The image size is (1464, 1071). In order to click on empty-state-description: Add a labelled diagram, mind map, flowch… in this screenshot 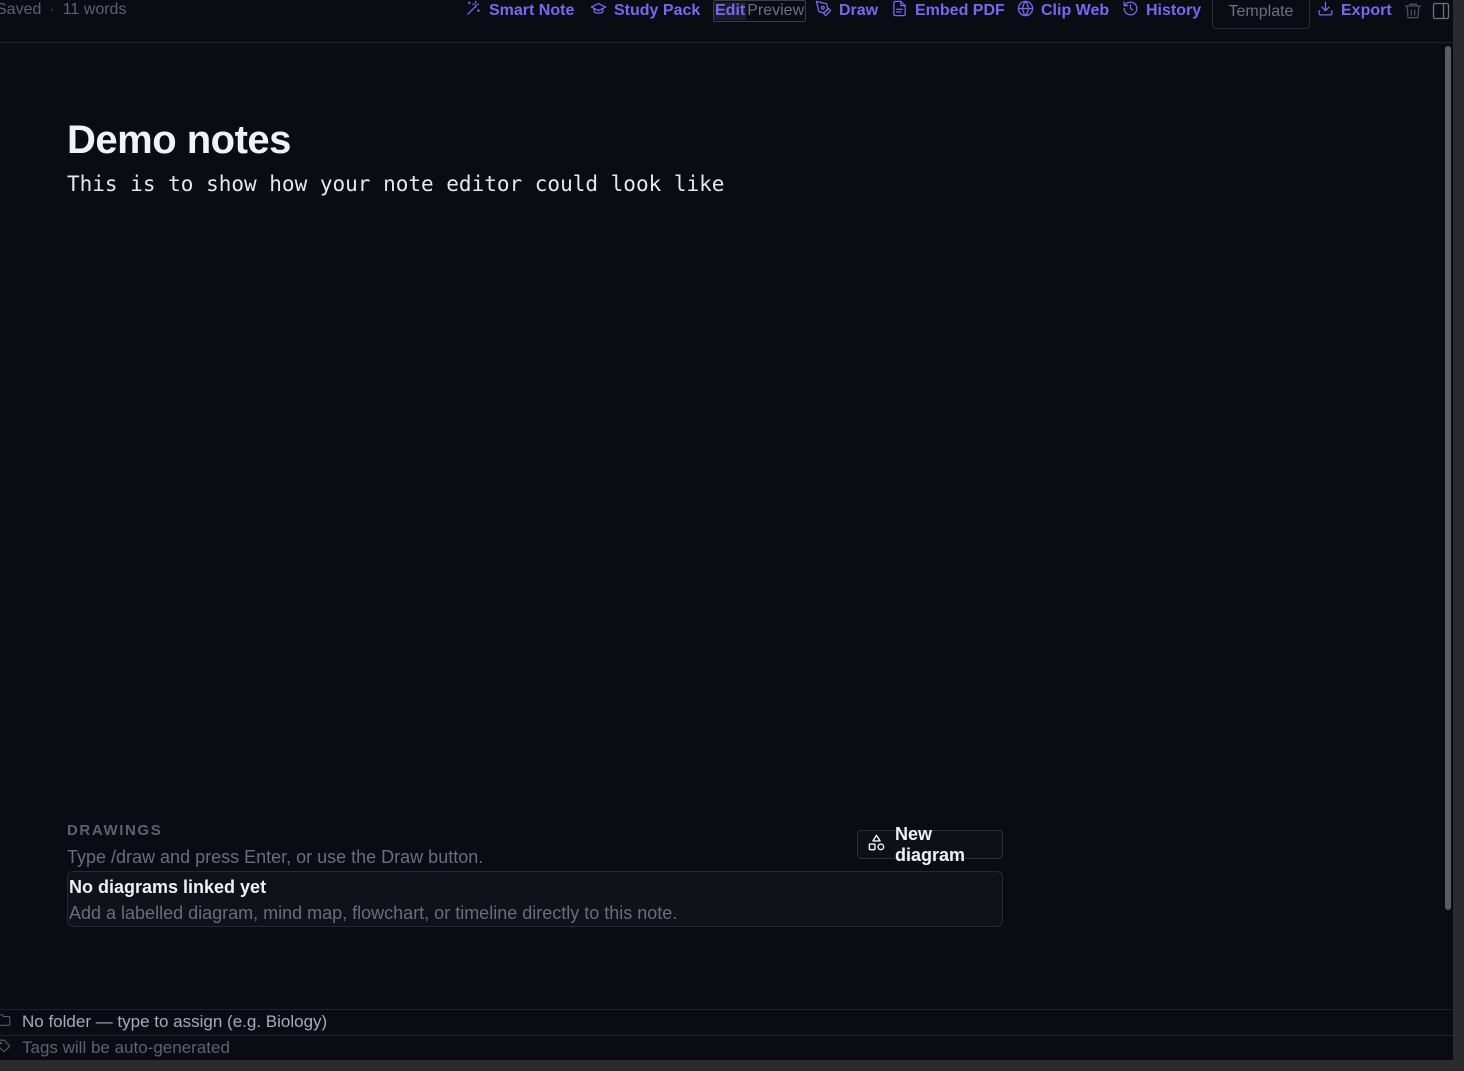, I will do `click(373, 913)`.